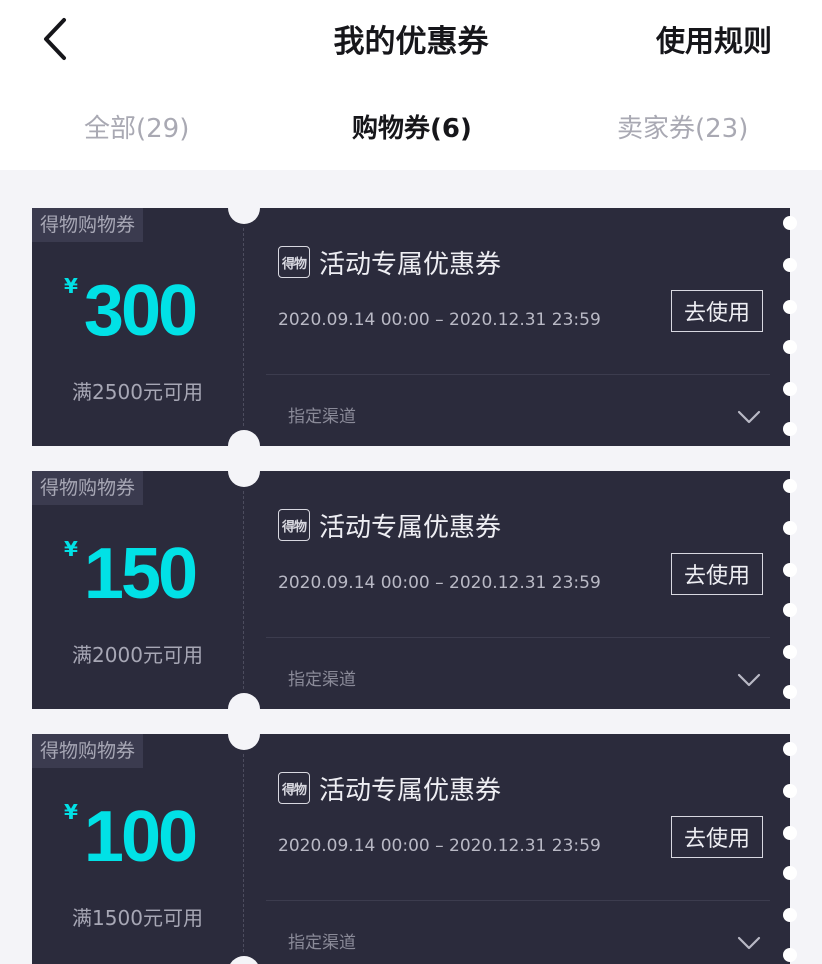 The image size is (822, 964). What do you see at coordinates (682, 126) in the screenshot?
I see `tab-seller-coupons: 卖家券(23)` at bounding box center [682, 126].